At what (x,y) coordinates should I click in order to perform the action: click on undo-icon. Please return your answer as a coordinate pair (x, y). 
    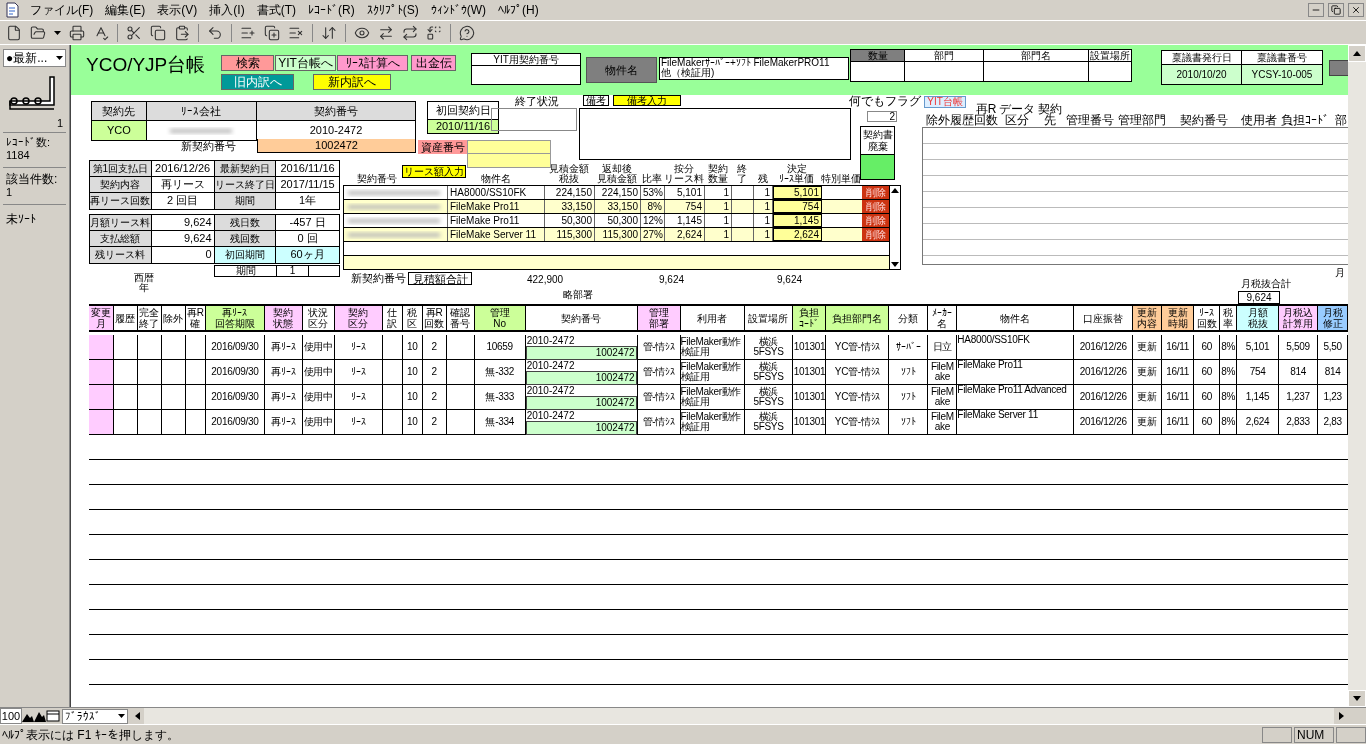
    Looking at the image, I should click on (215, 32).